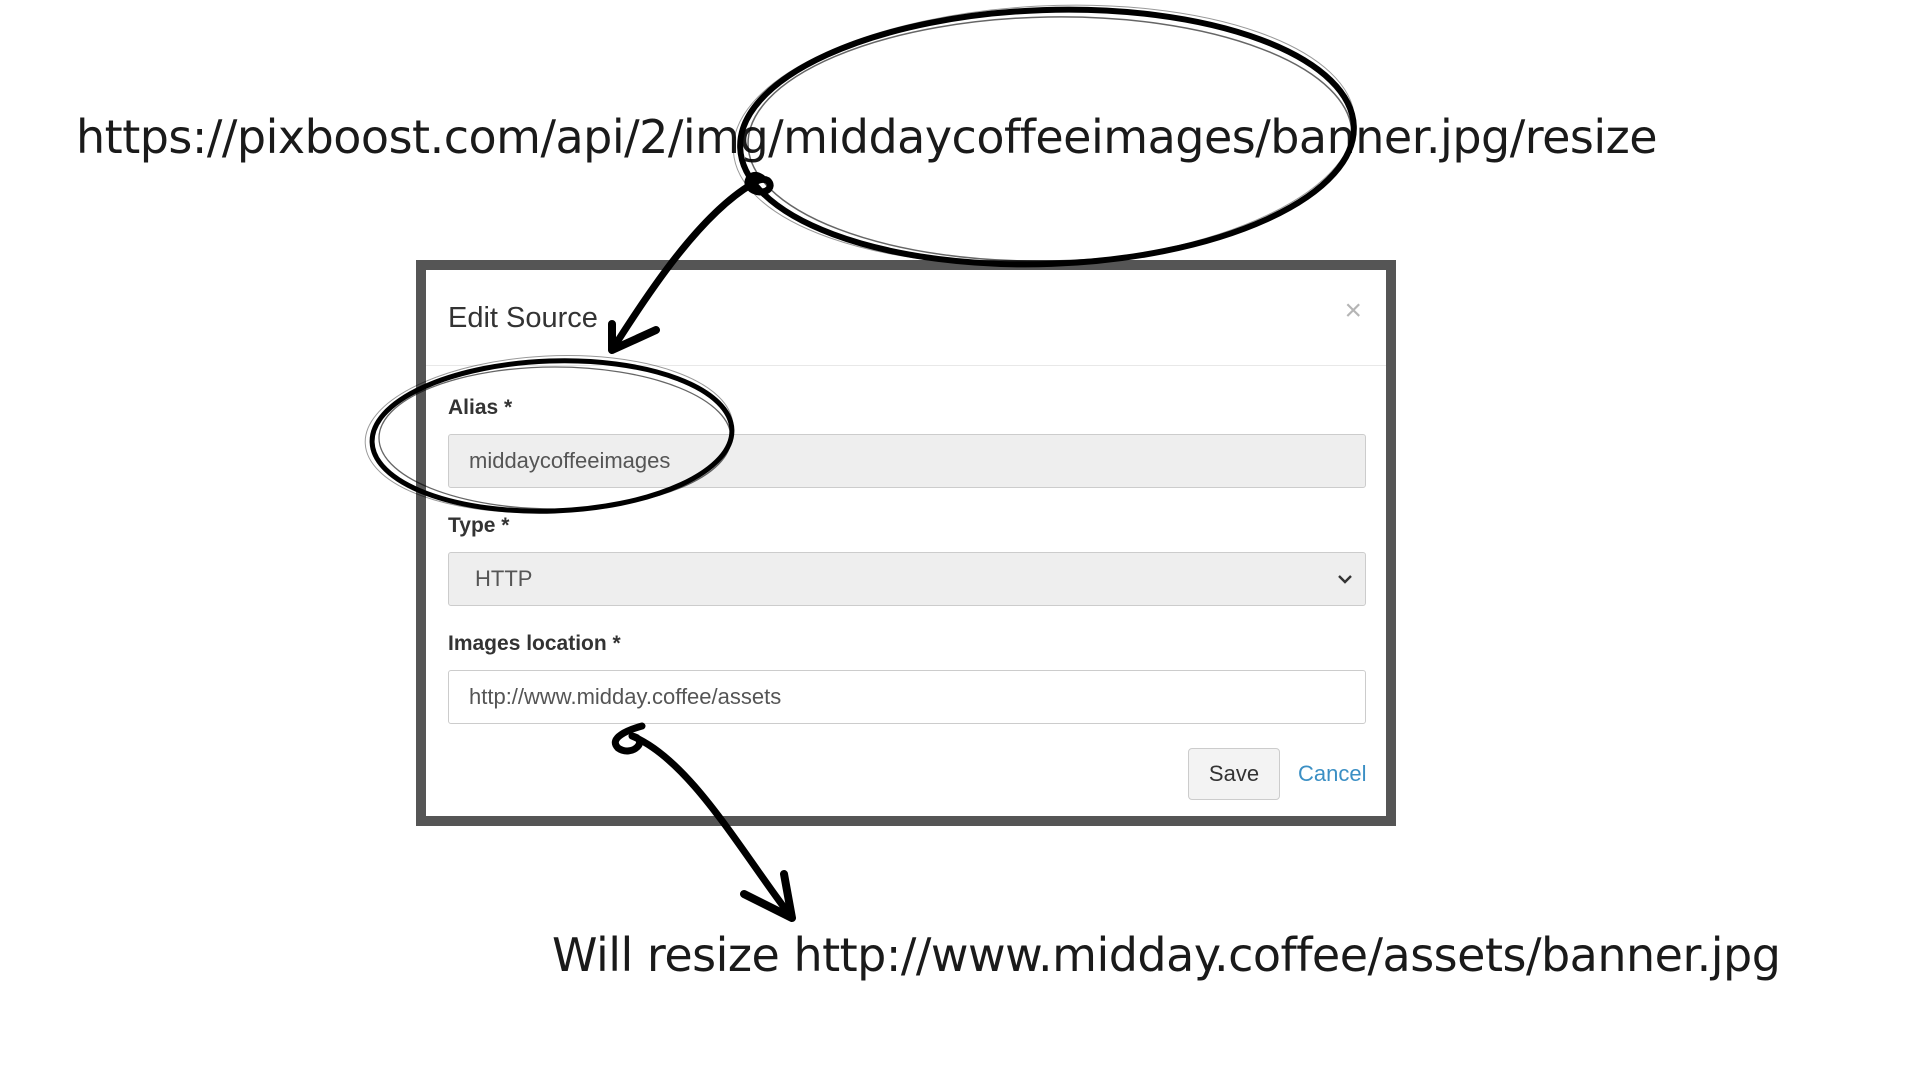 This screenshot has width=1920, height=1080. I want to click on type-label: Type *, so click(479, 525).